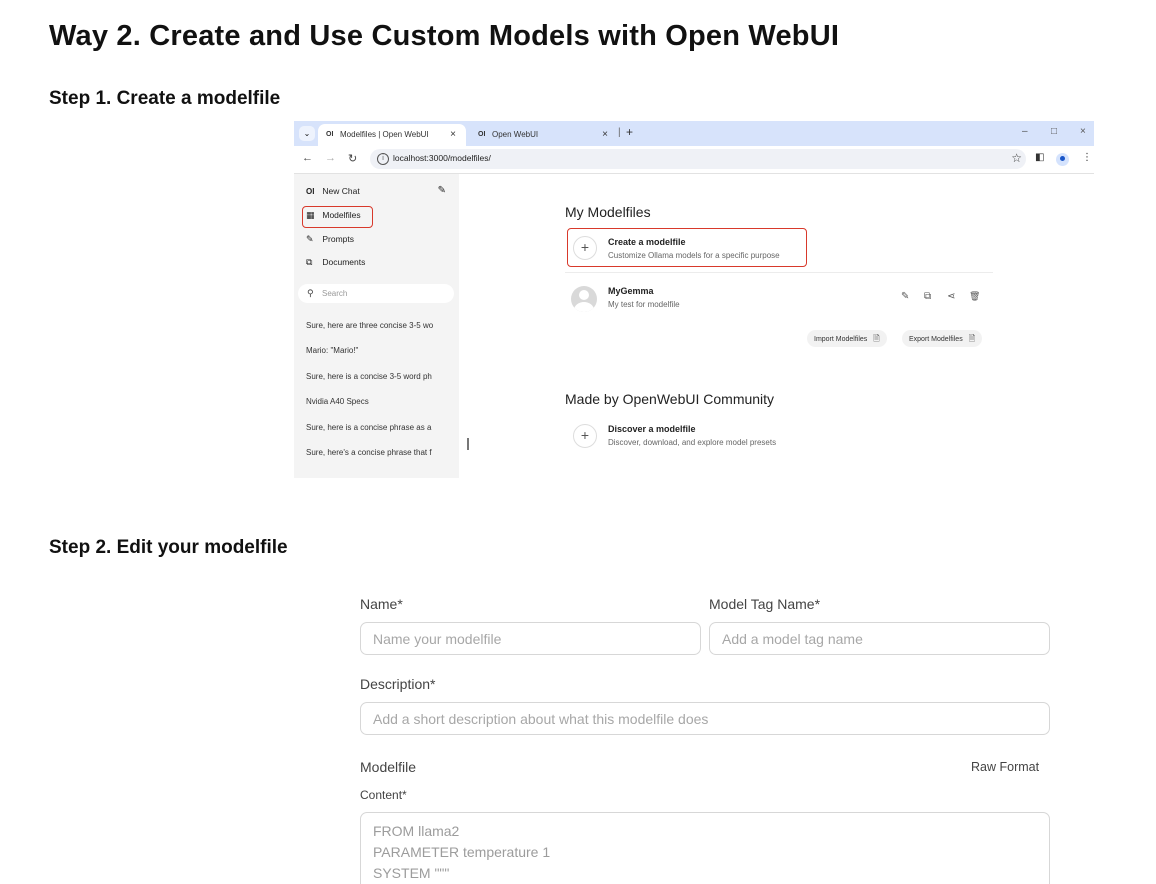 This screenshot has width=1156, height=884. Describe the element at coordinates (1062, 159) in the screenshot. I see `profile-avatar-icon` at that location.